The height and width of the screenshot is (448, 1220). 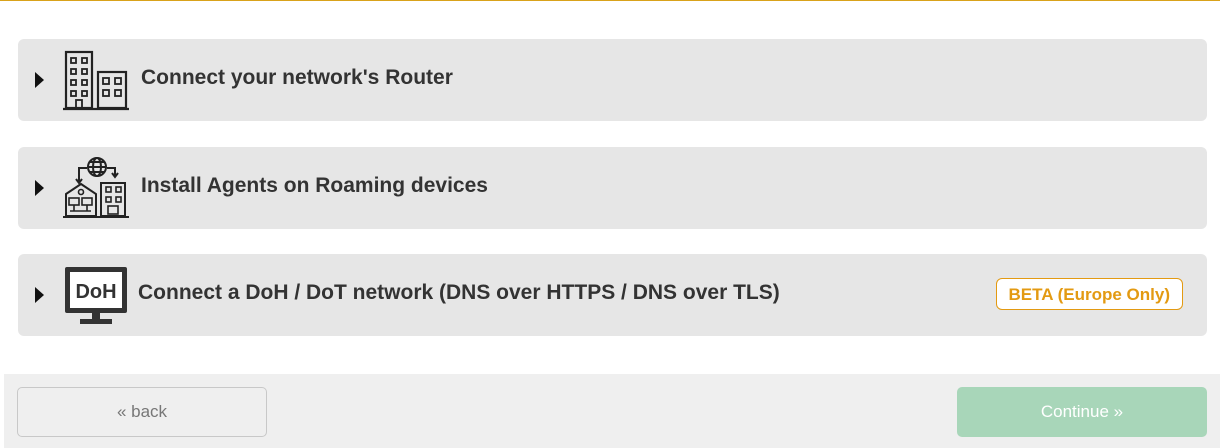 What do you see at coordinates (142, 412) in the screenshot?
I see `back-button: « back` at bounding box center [142, 412].